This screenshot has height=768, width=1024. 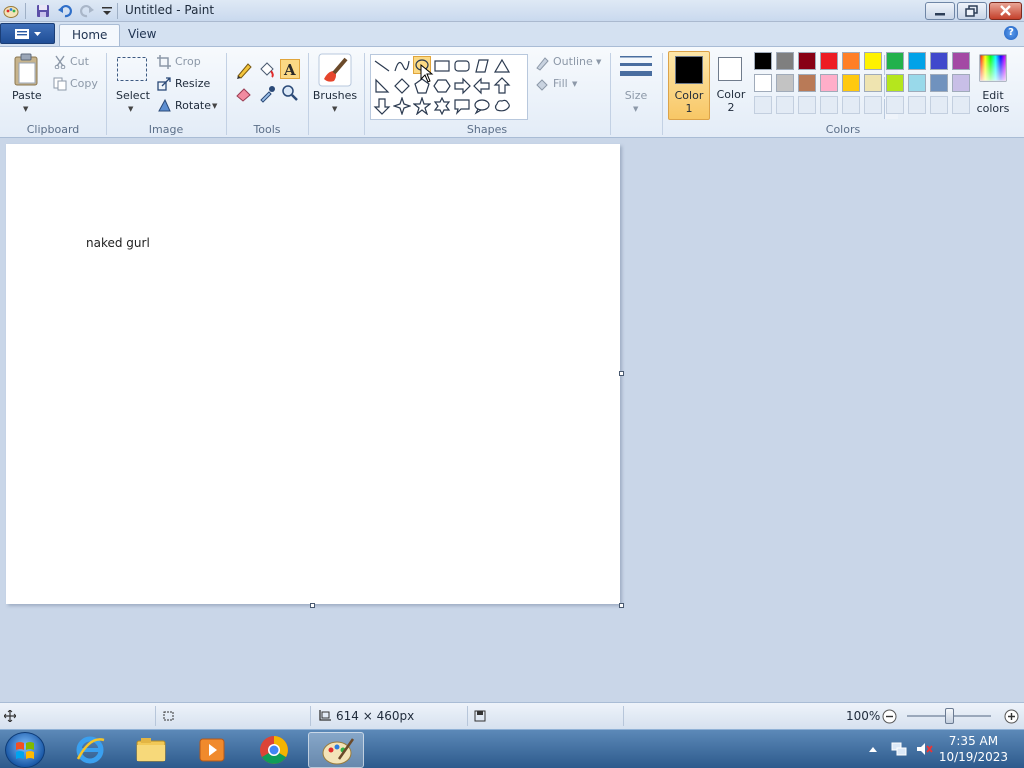 I want to click on start-button, so click(x=25, y=750).